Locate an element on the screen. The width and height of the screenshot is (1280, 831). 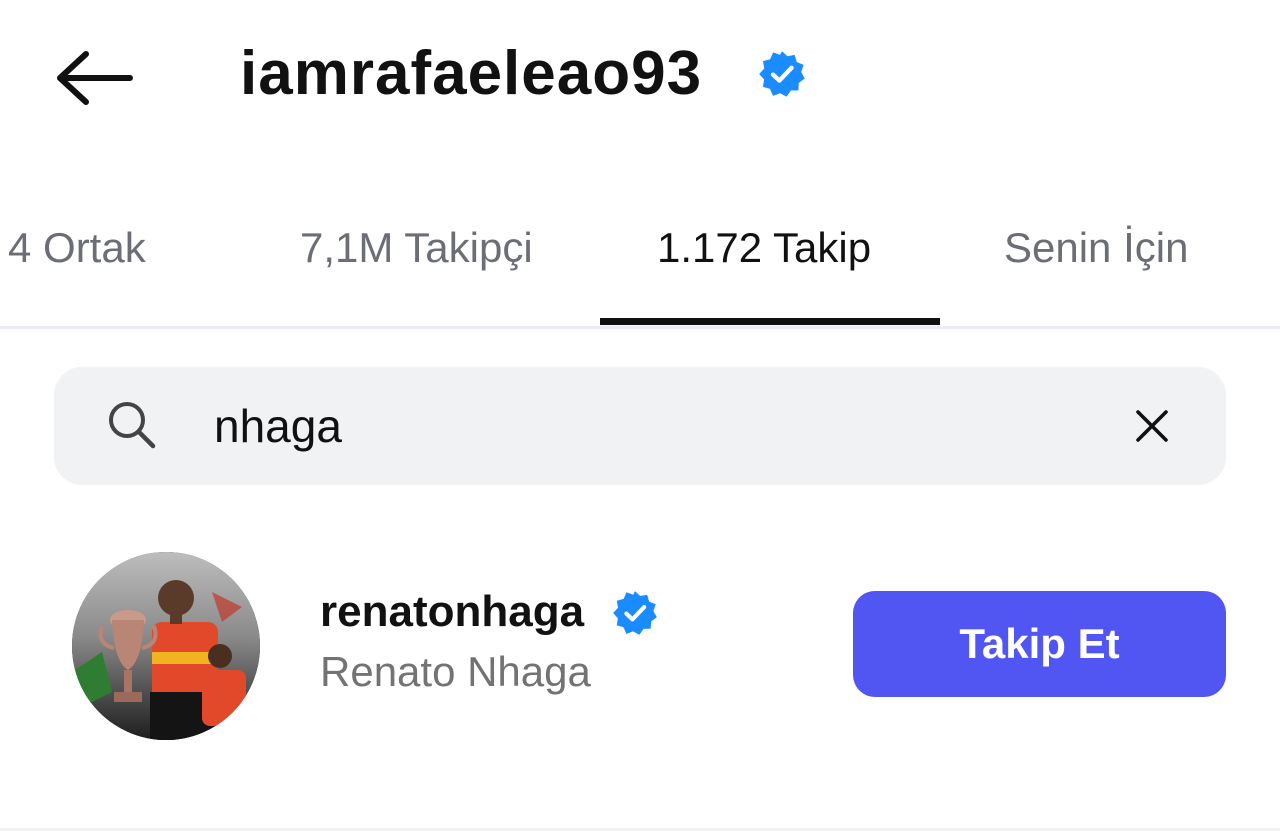
search-input is located at coordinates (644, 426).